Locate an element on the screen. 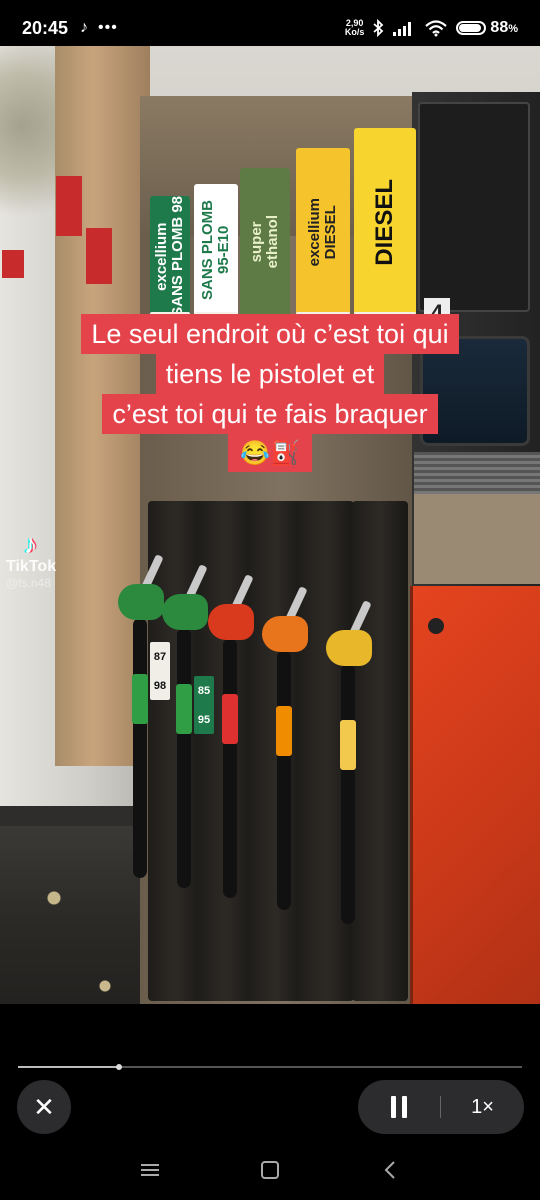 Image resolution: width=540 pixels, height=1200 pixels. watermark-brand: TikTok is located at coordinates (31, 566).